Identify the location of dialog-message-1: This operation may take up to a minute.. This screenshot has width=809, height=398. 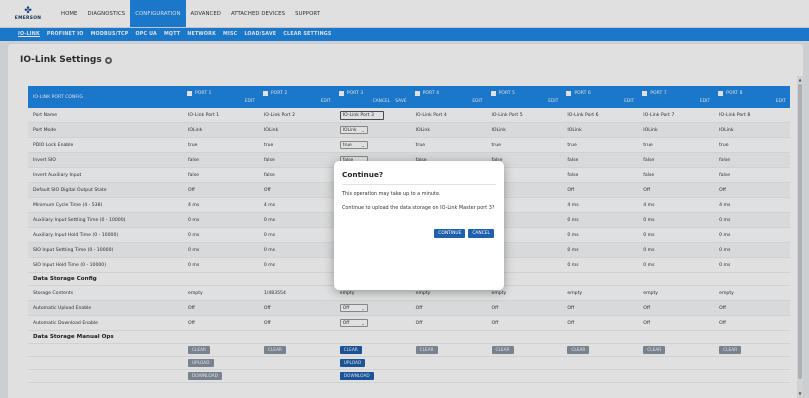
(391, 194).